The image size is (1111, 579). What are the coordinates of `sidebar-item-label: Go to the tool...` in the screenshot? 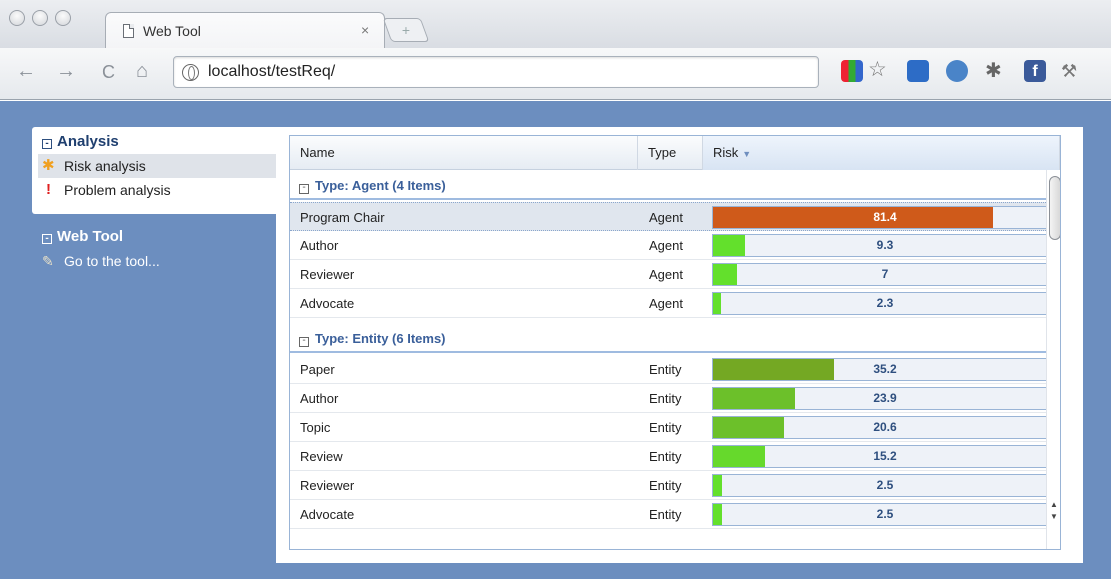 It's located at (112, 261).